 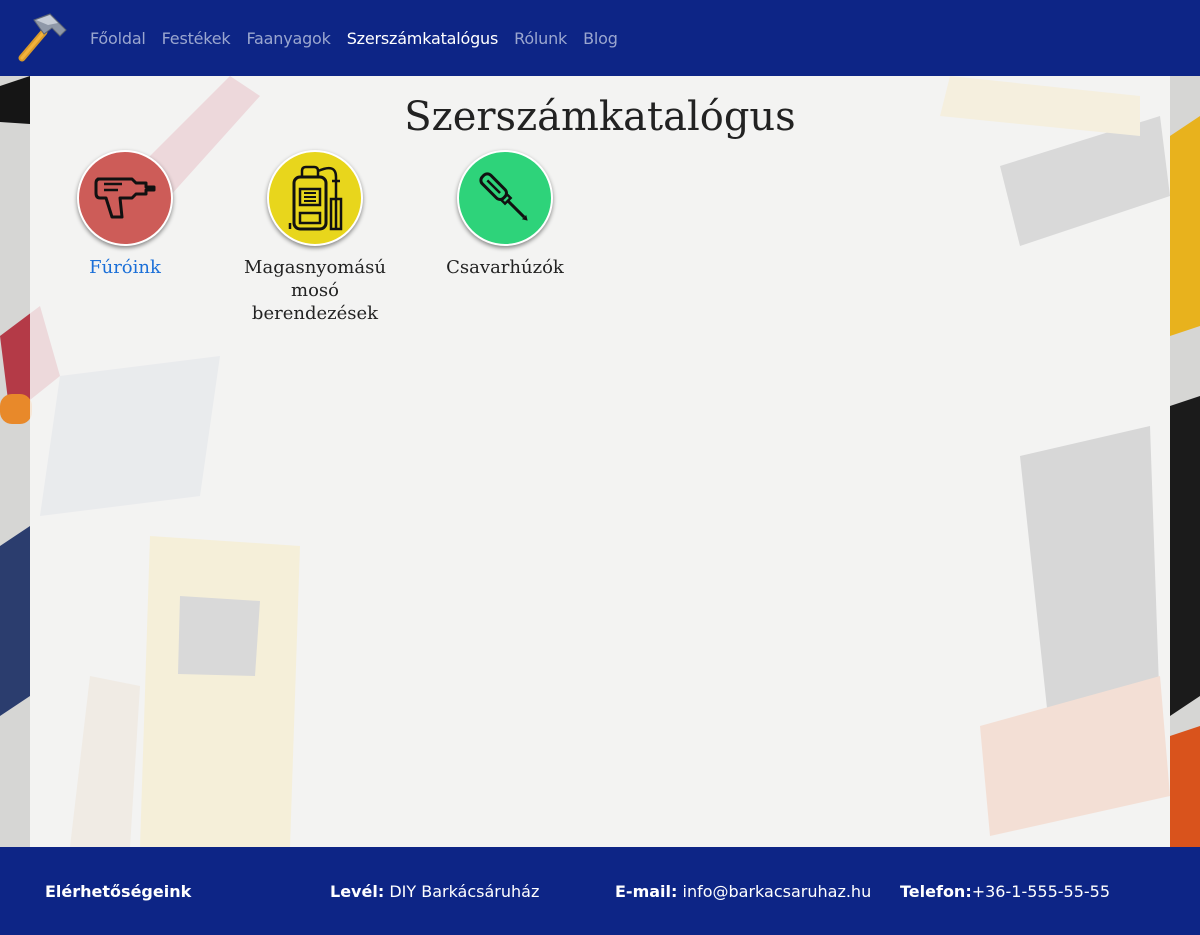 I want to click on screwdriver-icon, so click(x=505, y=198).